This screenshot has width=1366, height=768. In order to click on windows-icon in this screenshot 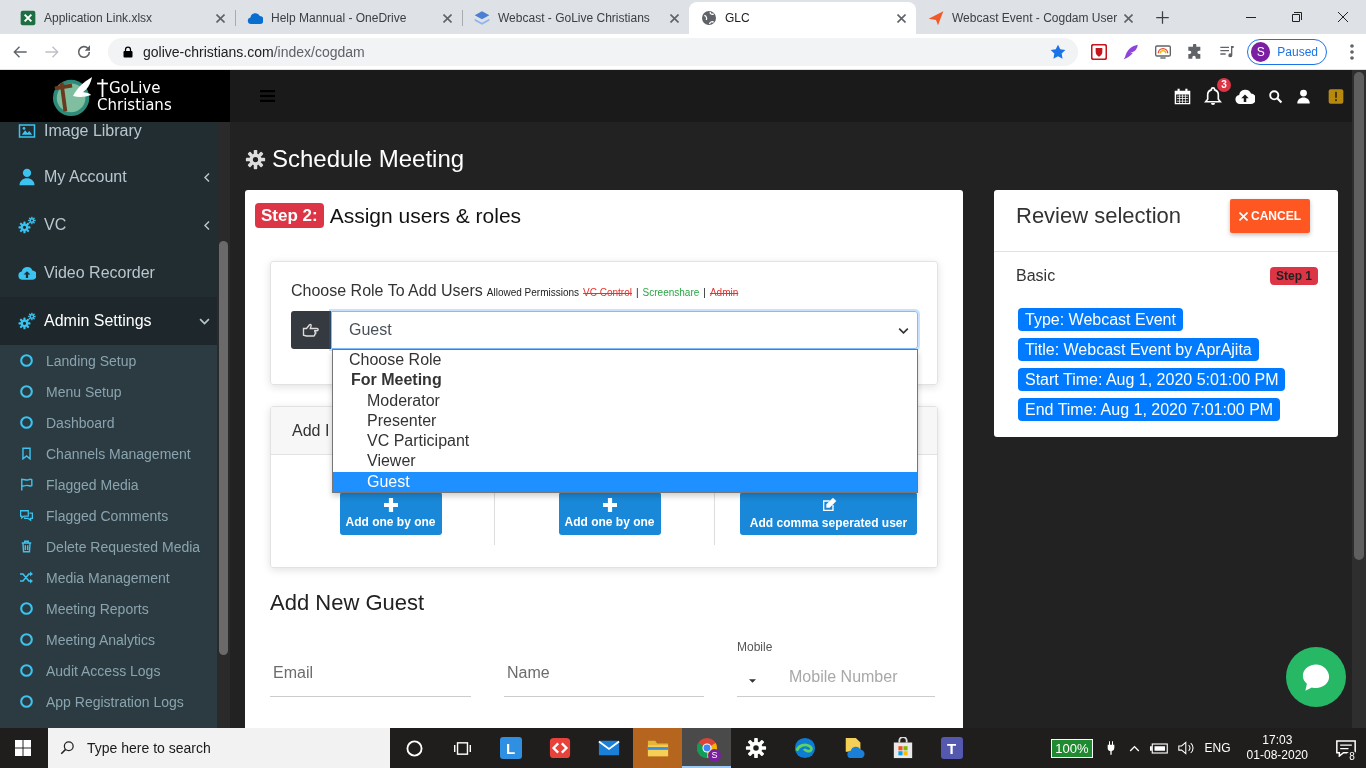, I will do `click(23, 748)`.